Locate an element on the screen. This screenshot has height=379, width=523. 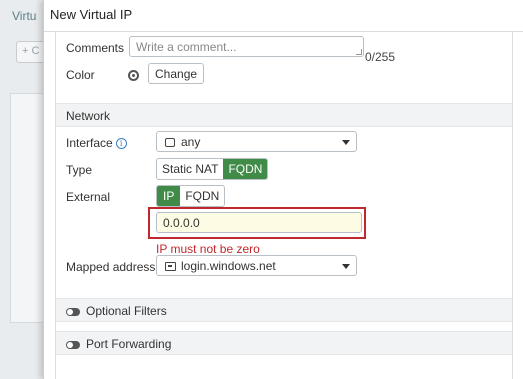
mapped-address-label: Mapped address is located at coordinates (111, 267).